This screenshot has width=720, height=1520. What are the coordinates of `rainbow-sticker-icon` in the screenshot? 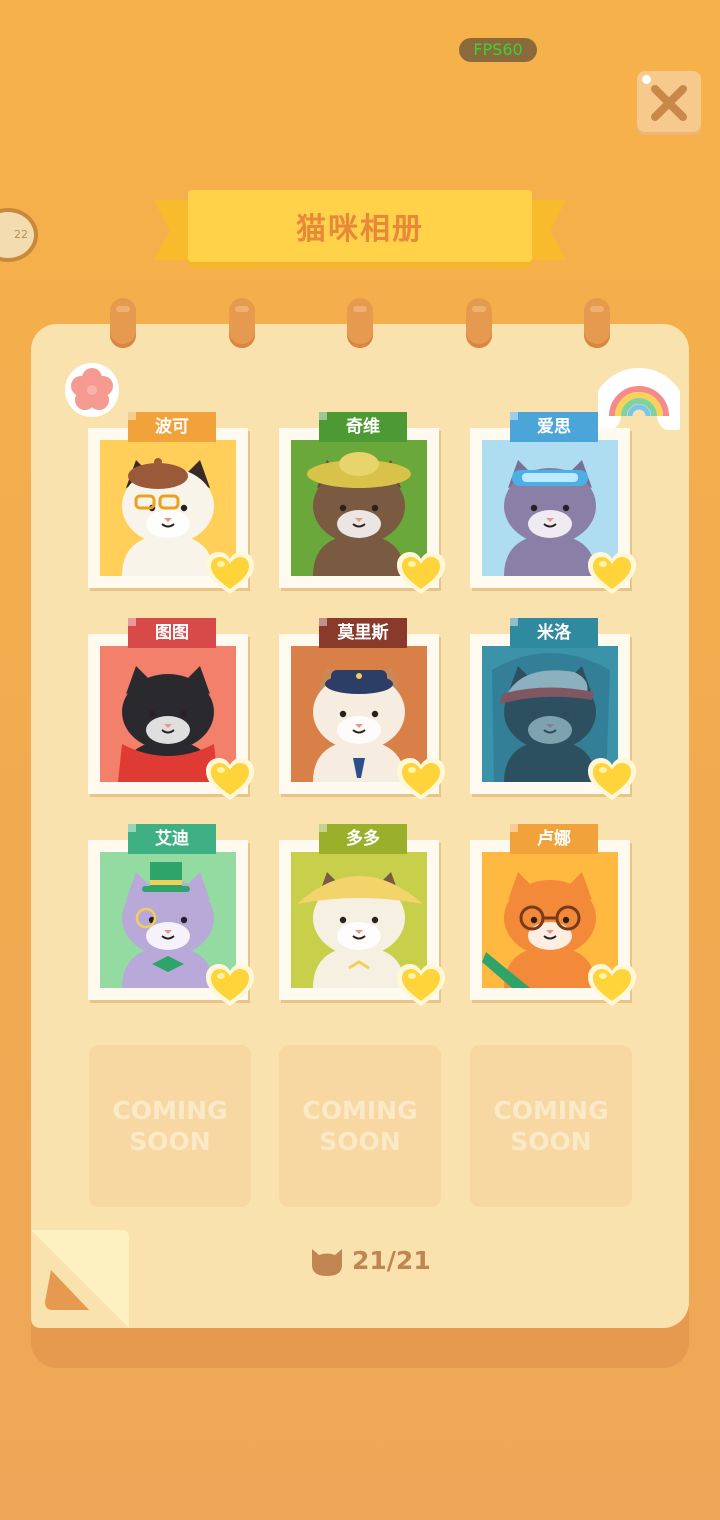 It's located at (639, 399).